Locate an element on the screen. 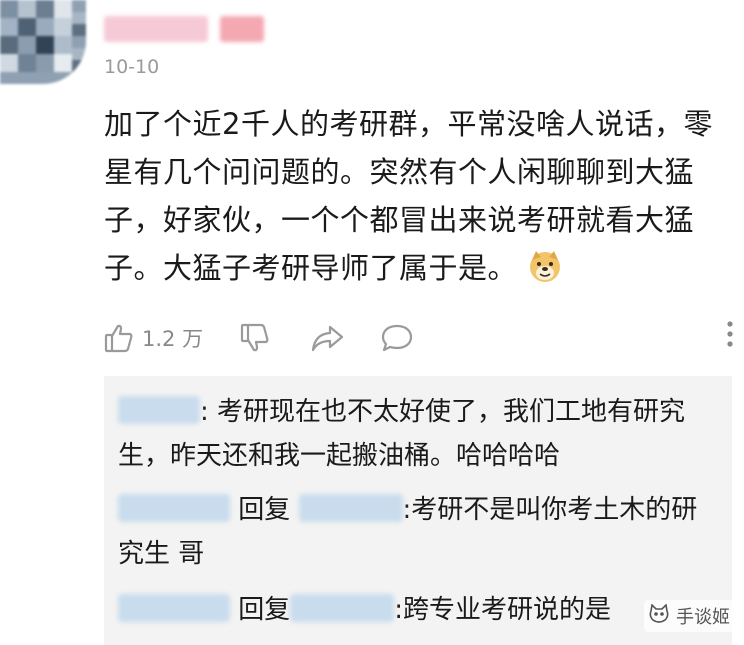 This screenshot has height=645, width=744. like-button: 1.2 万 is located at coordinates (153, 338).